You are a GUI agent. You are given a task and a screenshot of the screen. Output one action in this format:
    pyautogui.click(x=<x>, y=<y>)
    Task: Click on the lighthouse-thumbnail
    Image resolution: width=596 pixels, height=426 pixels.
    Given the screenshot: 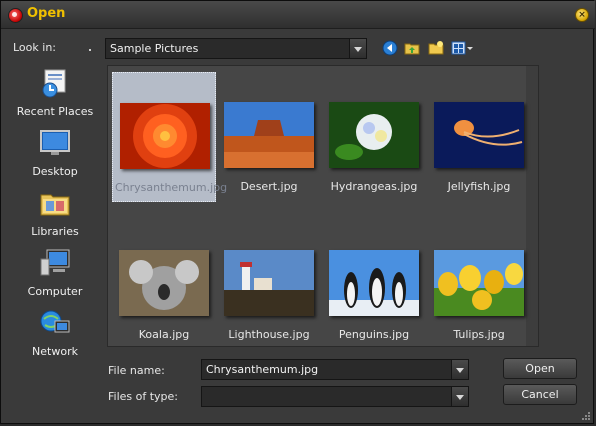 What is the action you would take?
    pyautogui.click(x=269, y=283)
    